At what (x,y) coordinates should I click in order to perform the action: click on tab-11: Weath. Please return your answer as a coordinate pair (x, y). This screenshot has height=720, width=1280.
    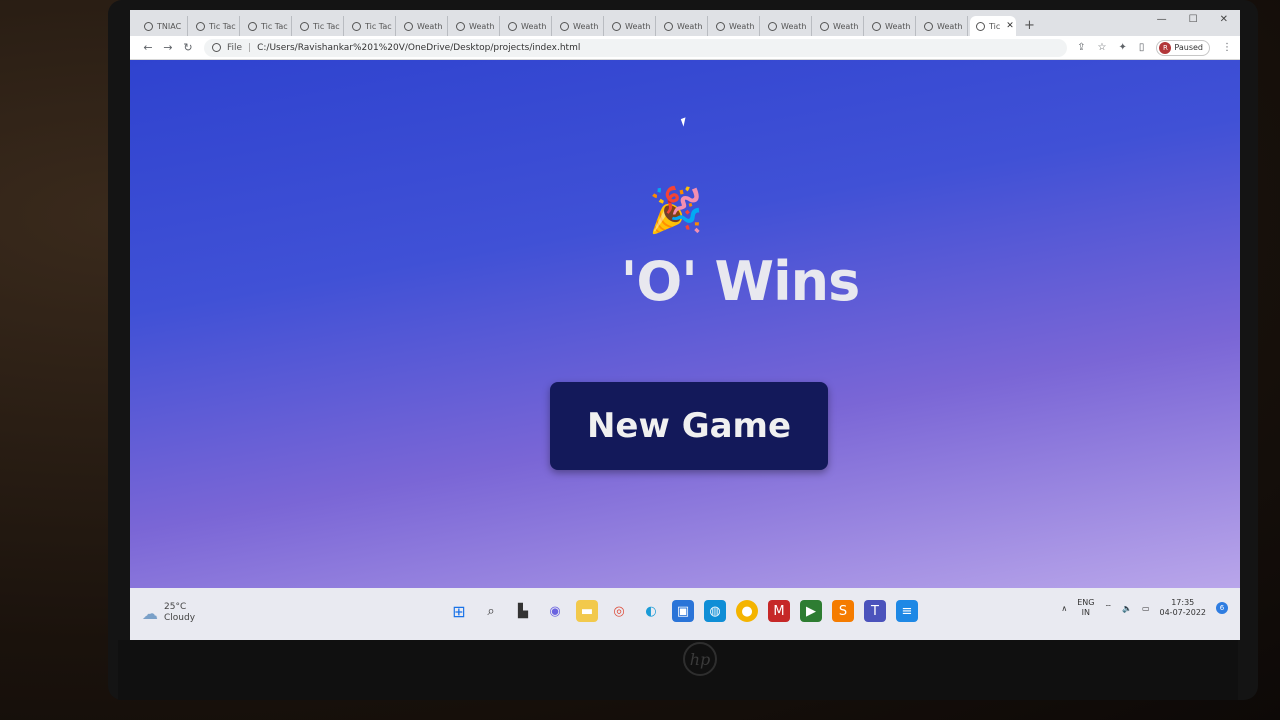
    Looking at the image, I should click on (735, 26).